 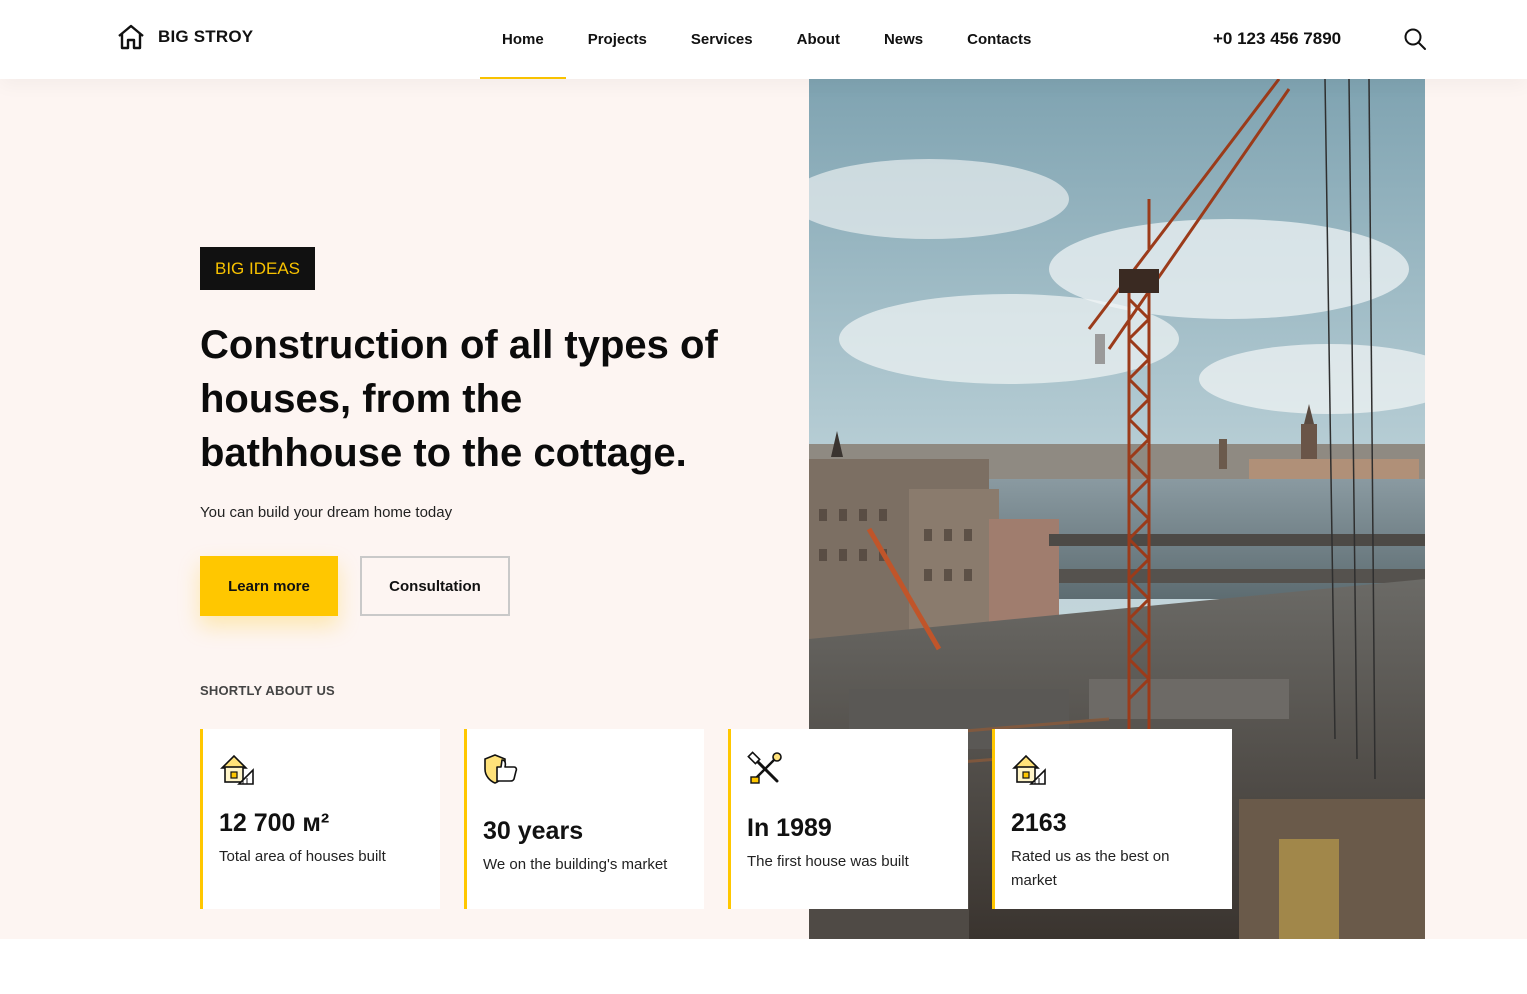 I want to click on stat-value: 2163, so click(x=1039, y=823).